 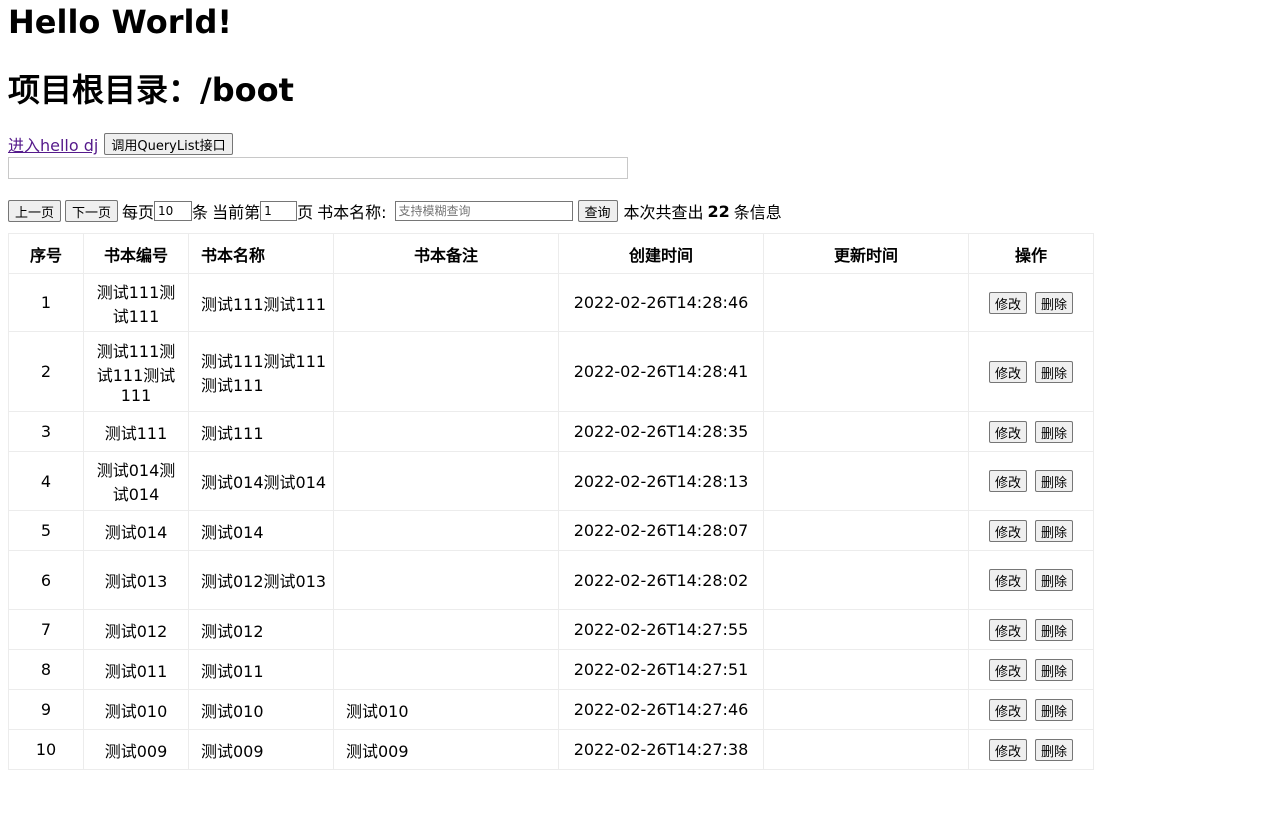 What do you see at coordinates (446, 710) in the screenshot?
I see `cell-remark: 测试010` at bounding box center [446, 710].